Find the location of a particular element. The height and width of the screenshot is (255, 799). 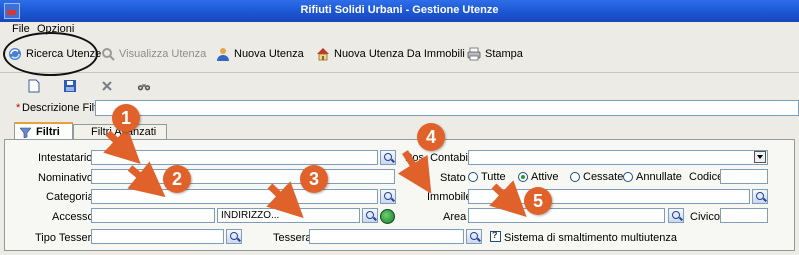

stato-attive-label: Attive is located at coordinates (545, 177).